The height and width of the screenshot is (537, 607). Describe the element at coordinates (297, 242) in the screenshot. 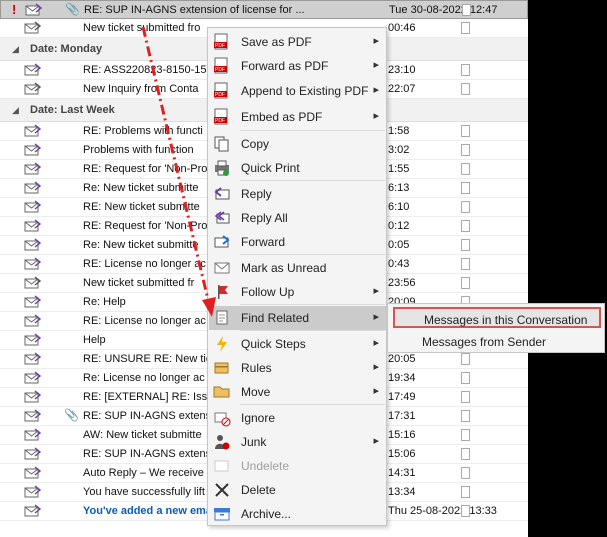

I see `menu-item-forward: Forward` at that location.